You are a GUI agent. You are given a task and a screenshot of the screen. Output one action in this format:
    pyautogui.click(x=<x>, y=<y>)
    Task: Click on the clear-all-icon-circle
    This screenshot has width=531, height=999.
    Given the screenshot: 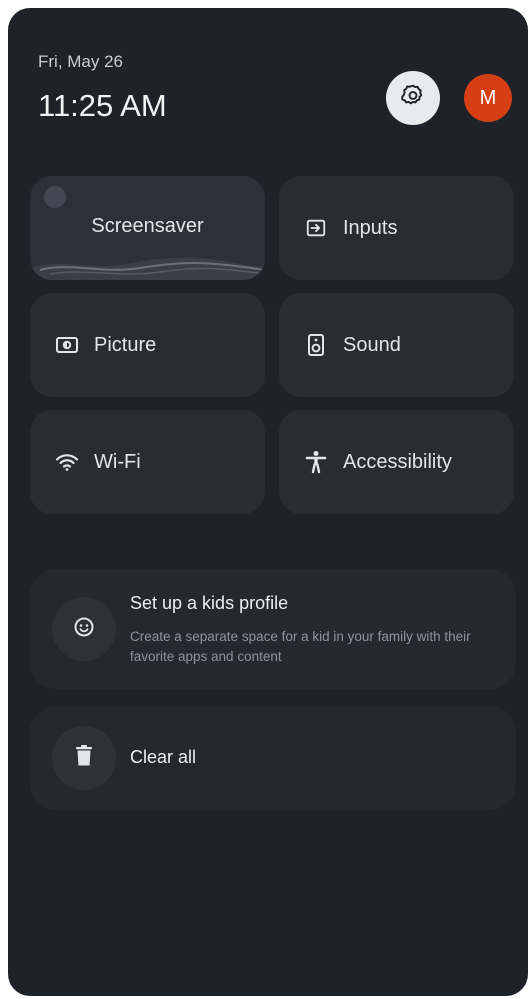 What is the action you would take?
    pyautogui.click(x=84, y=758)
    